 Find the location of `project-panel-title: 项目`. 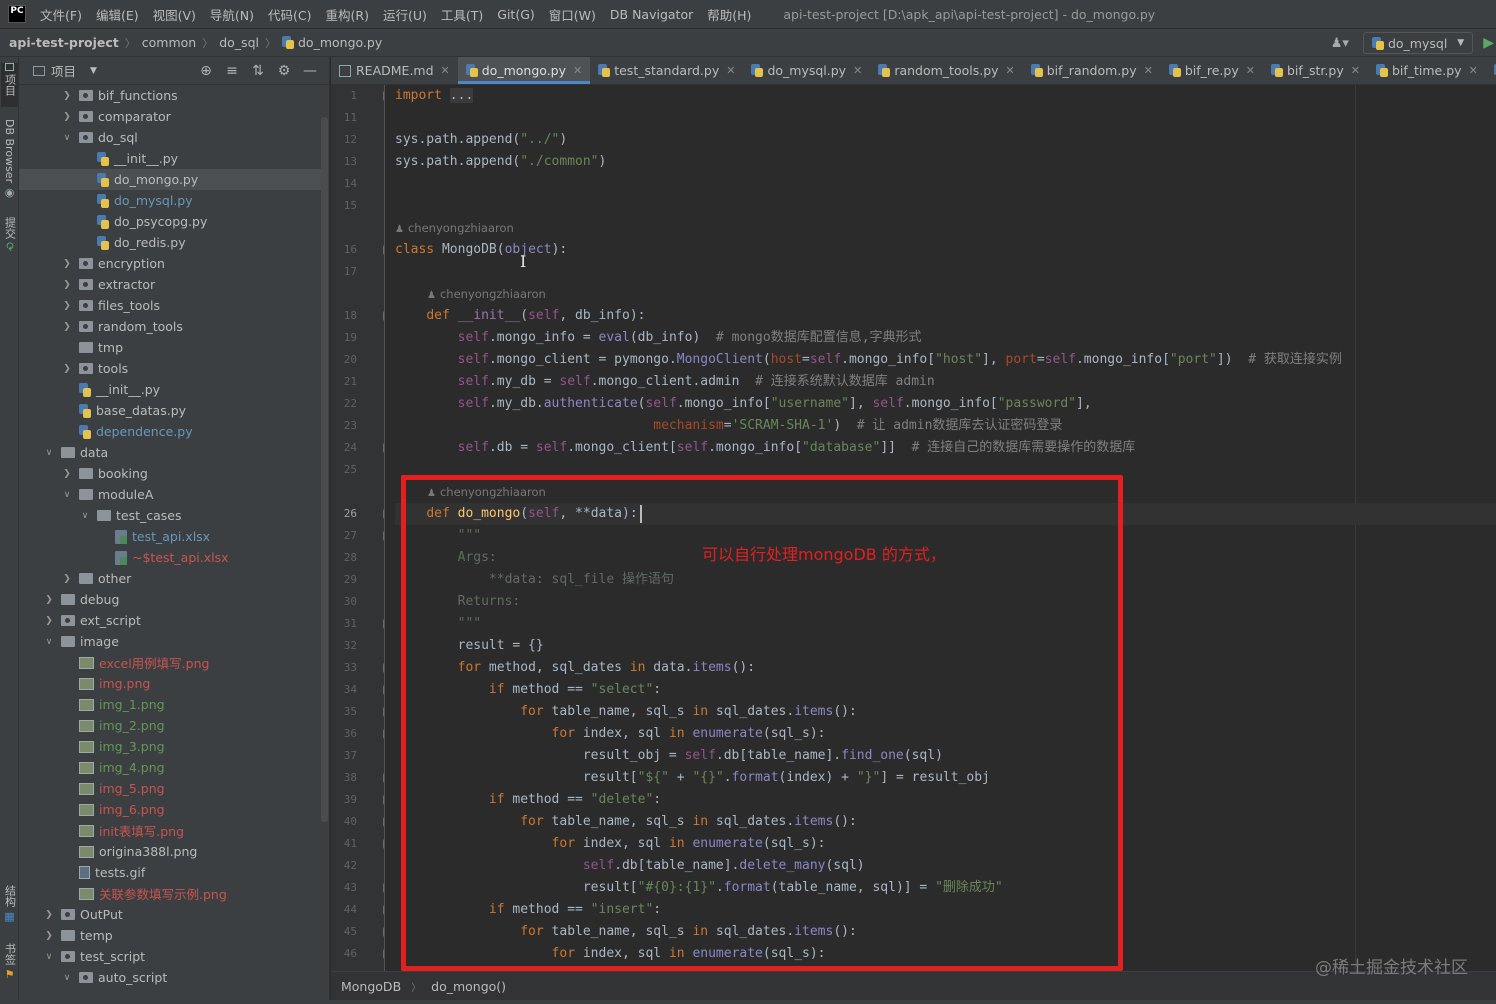

project-panel-title: 项目 is located at coordinates (63, 70).